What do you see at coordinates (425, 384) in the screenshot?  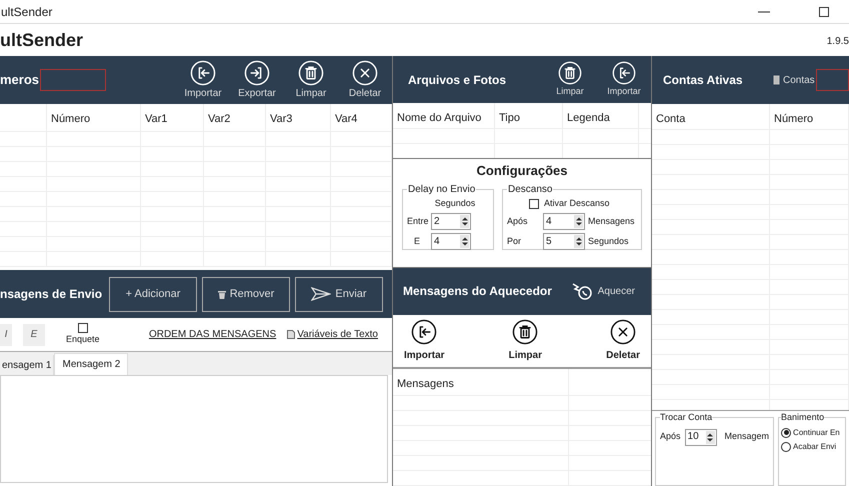 I see `column-header: Mensagens` at bounding box center [425, 384].